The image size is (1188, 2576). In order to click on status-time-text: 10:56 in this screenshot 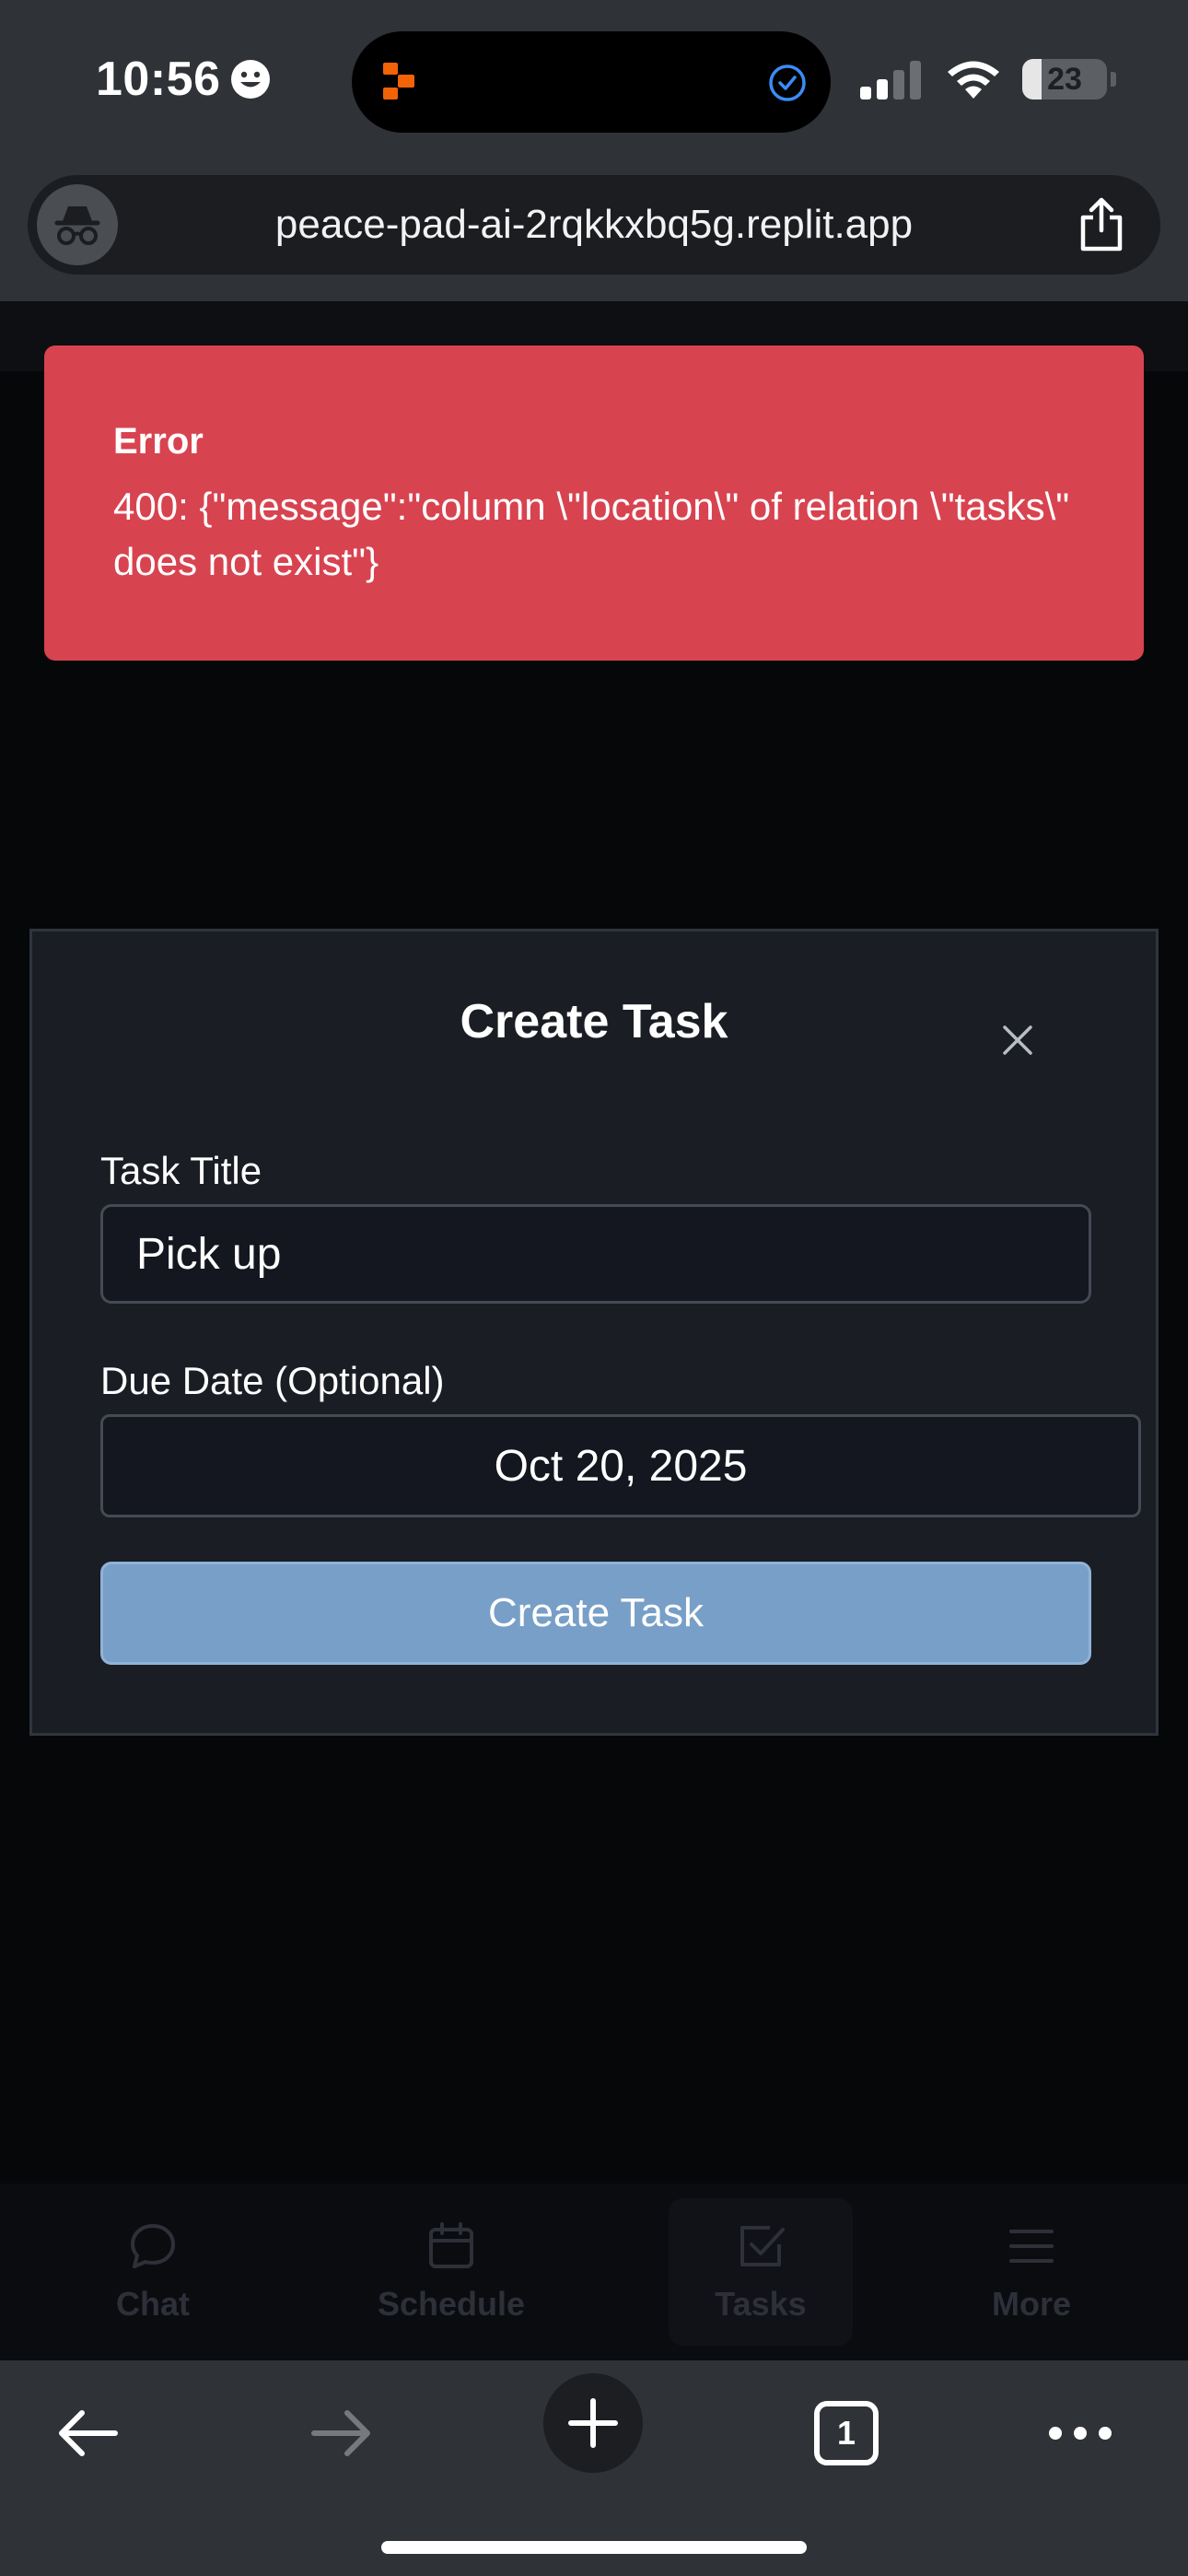, I will do `click(158, 79)`.